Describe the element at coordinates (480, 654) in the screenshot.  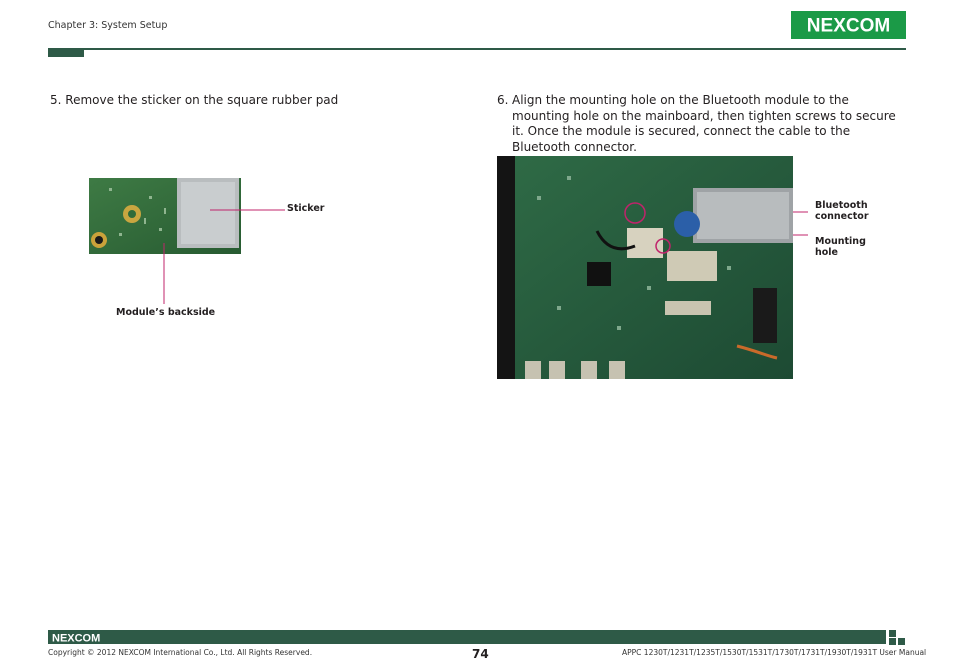
I see `page-number: 74` at that location.